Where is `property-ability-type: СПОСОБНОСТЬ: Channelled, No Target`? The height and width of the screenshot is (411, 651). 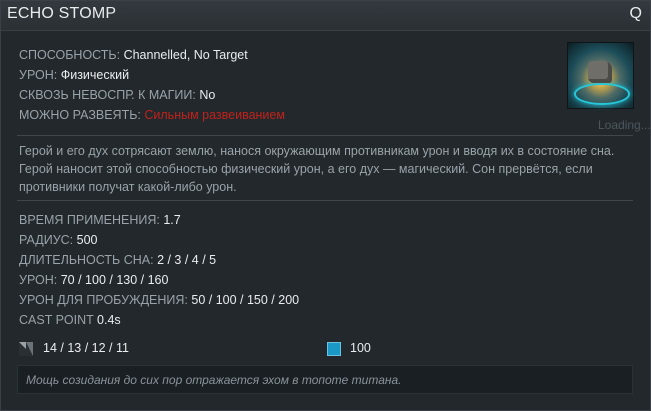 property-ability-type: СПОСОБНОСТЬ: Channelled, No Target is located at coordinates (152, 55).